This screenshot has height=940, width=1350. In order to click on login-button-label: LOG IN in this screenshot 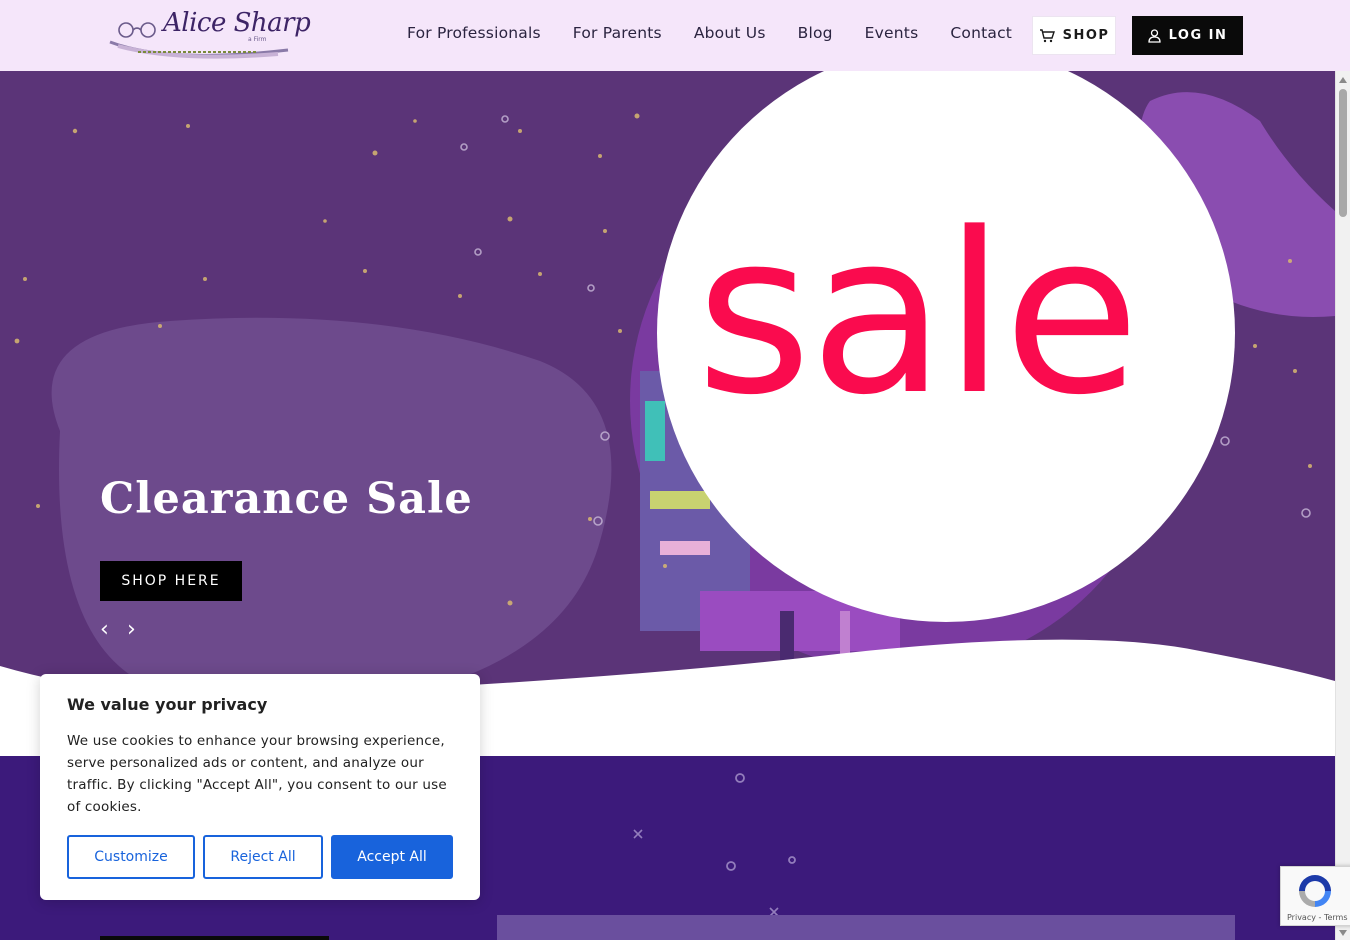, I will do `click(1198, 35)`.